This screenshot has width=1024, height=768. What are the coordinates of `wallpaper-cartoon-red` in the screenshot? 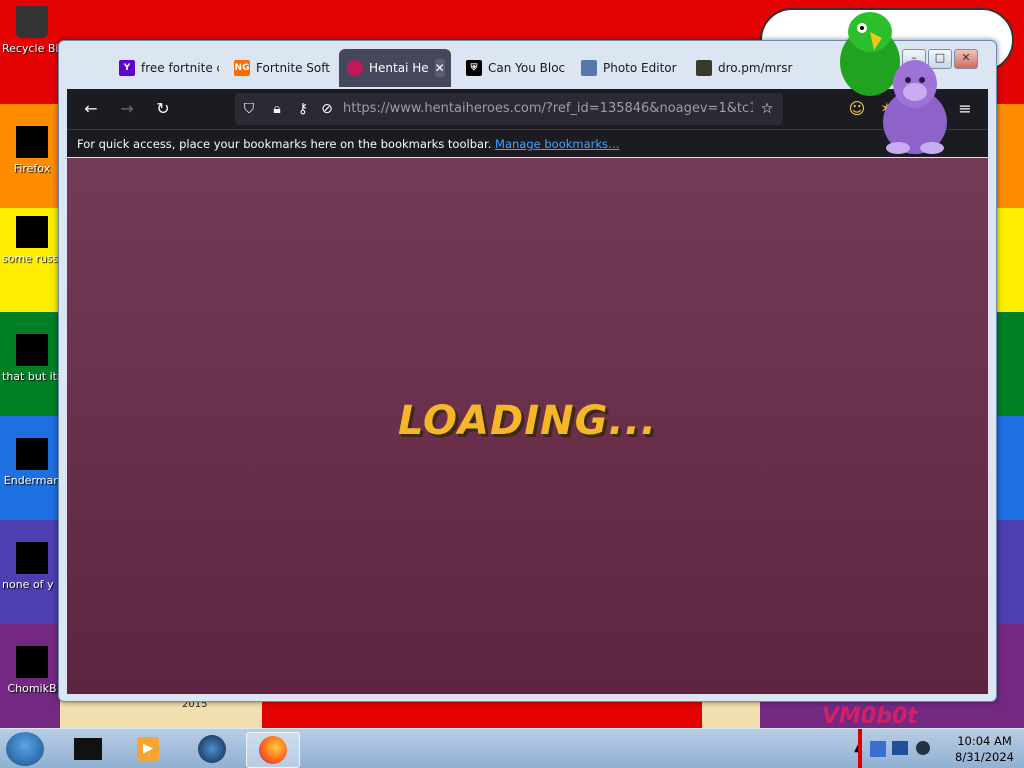 It's located at (482, 714).